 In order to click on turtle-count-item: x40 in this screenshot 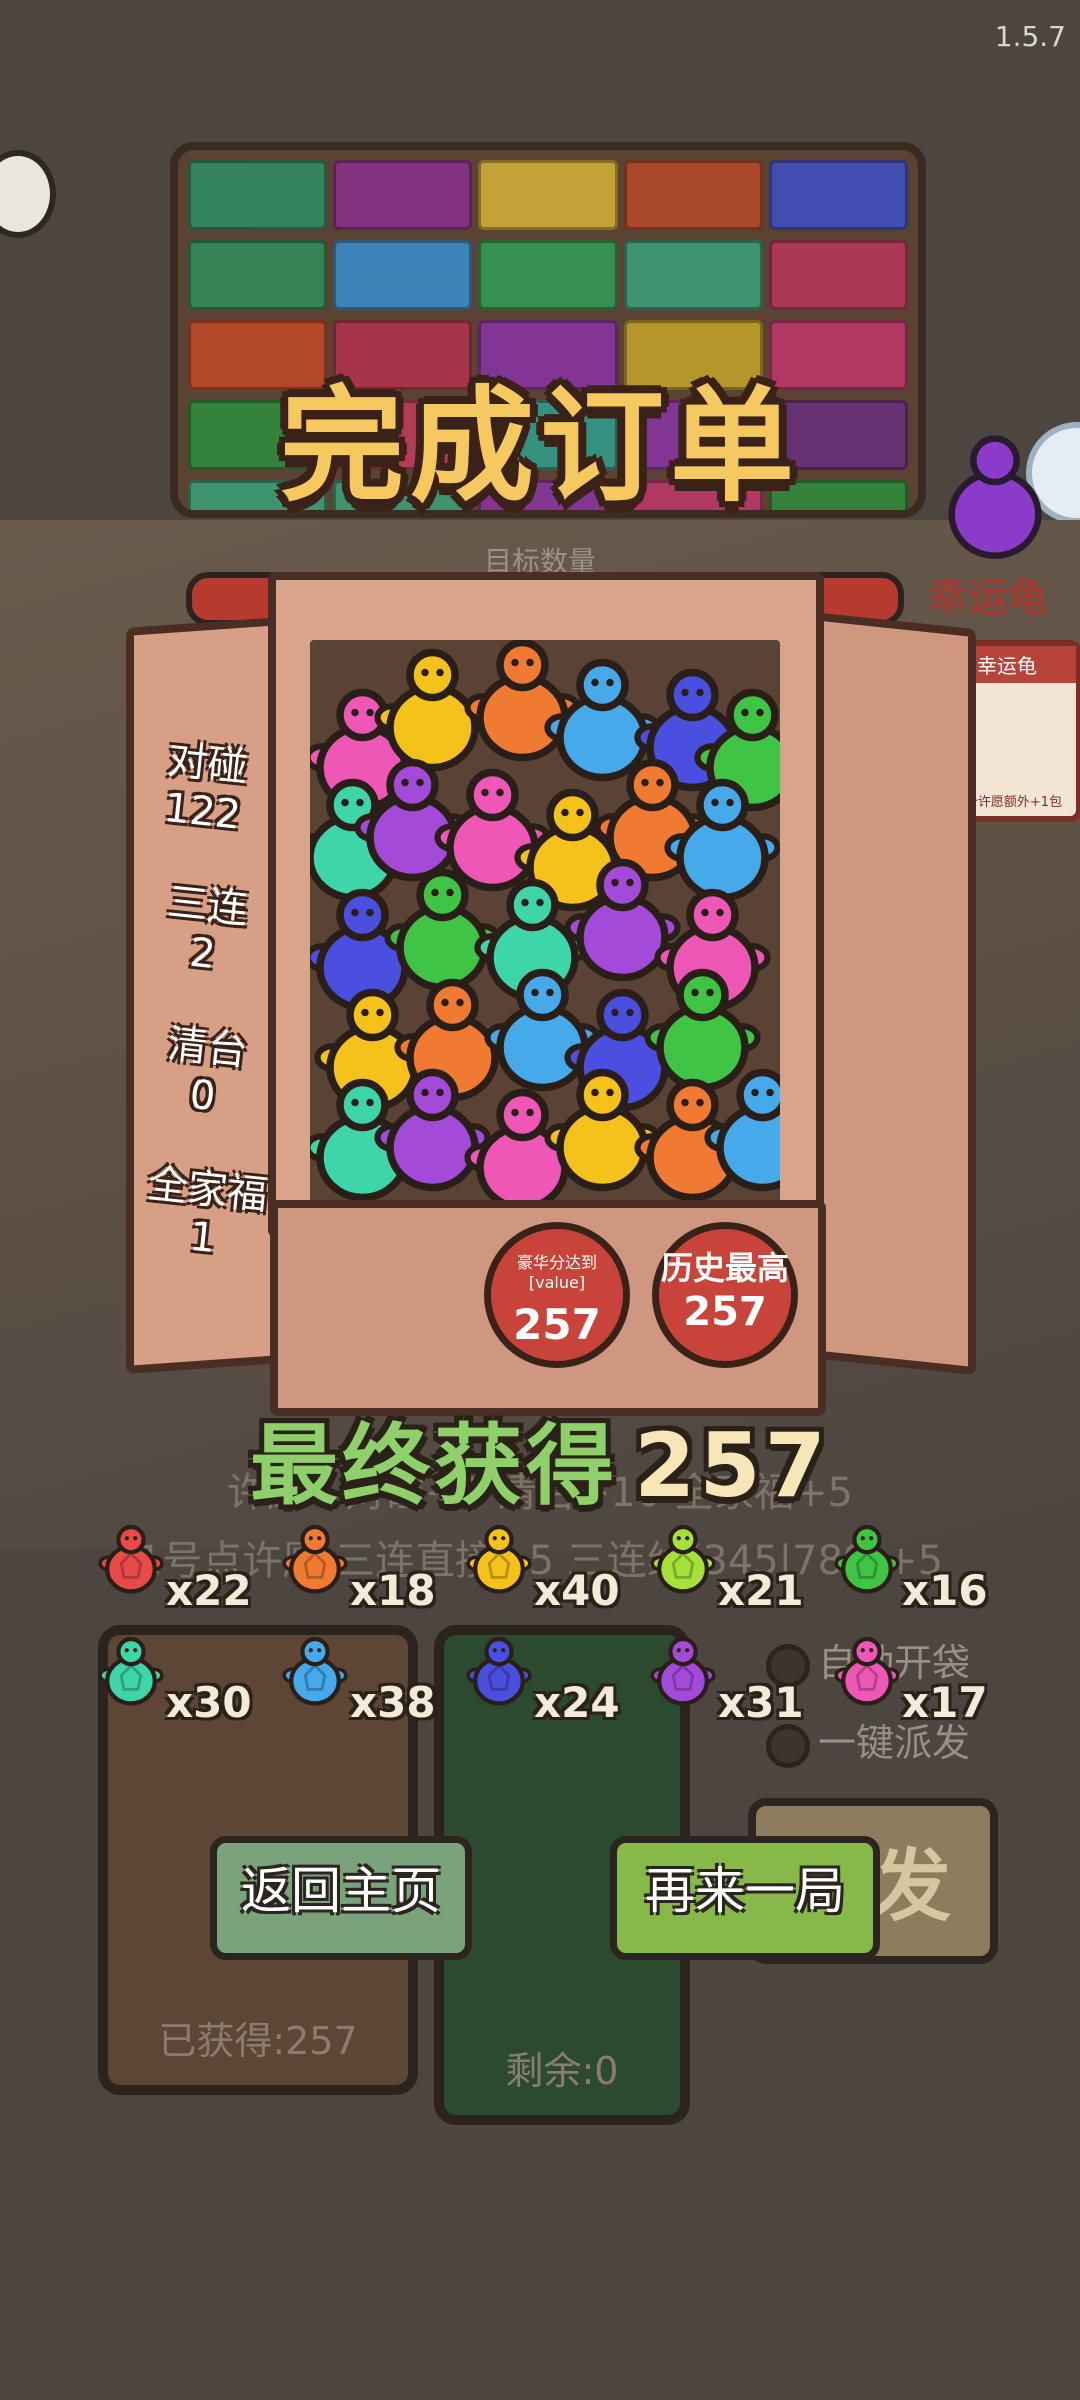, I will do `click(554, 1570)`.